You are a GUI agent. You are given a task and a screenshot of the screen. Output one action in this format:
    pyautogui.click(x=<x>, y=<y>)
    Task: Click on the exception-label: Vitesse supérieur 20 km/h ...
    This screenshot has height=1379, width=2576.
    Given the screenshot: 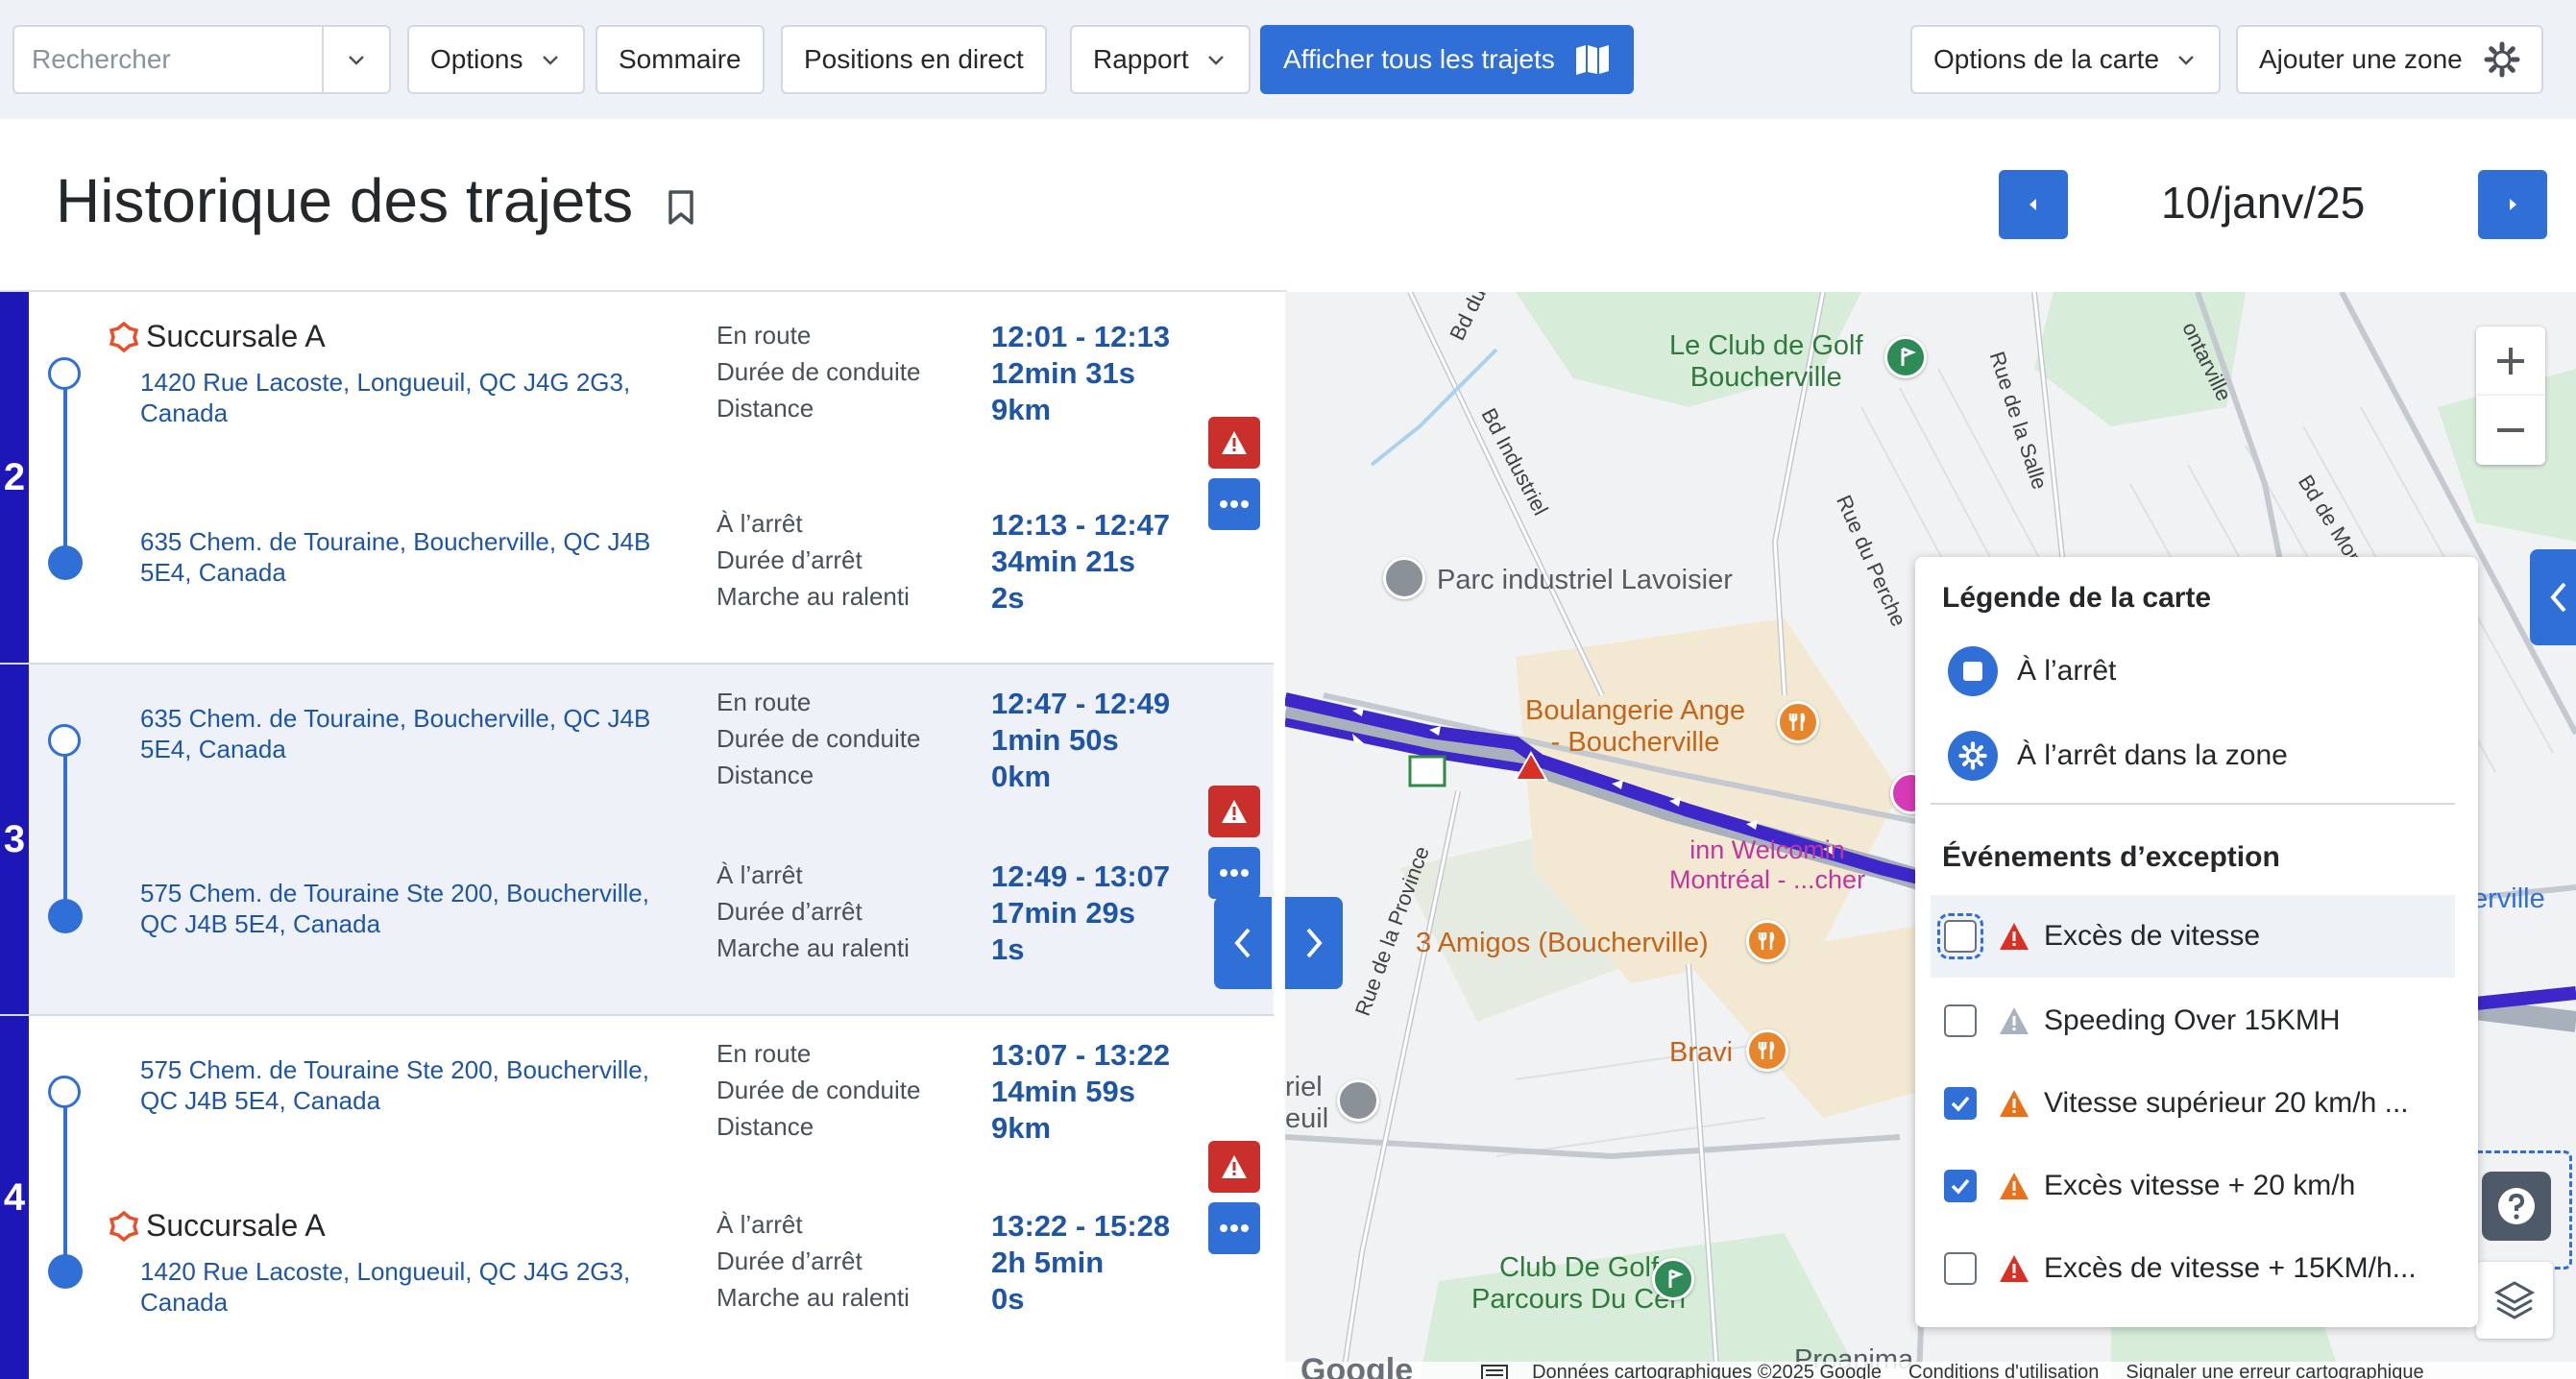 What is the action you would take?
    pyautogui.click(x=2226, y=1103)
    